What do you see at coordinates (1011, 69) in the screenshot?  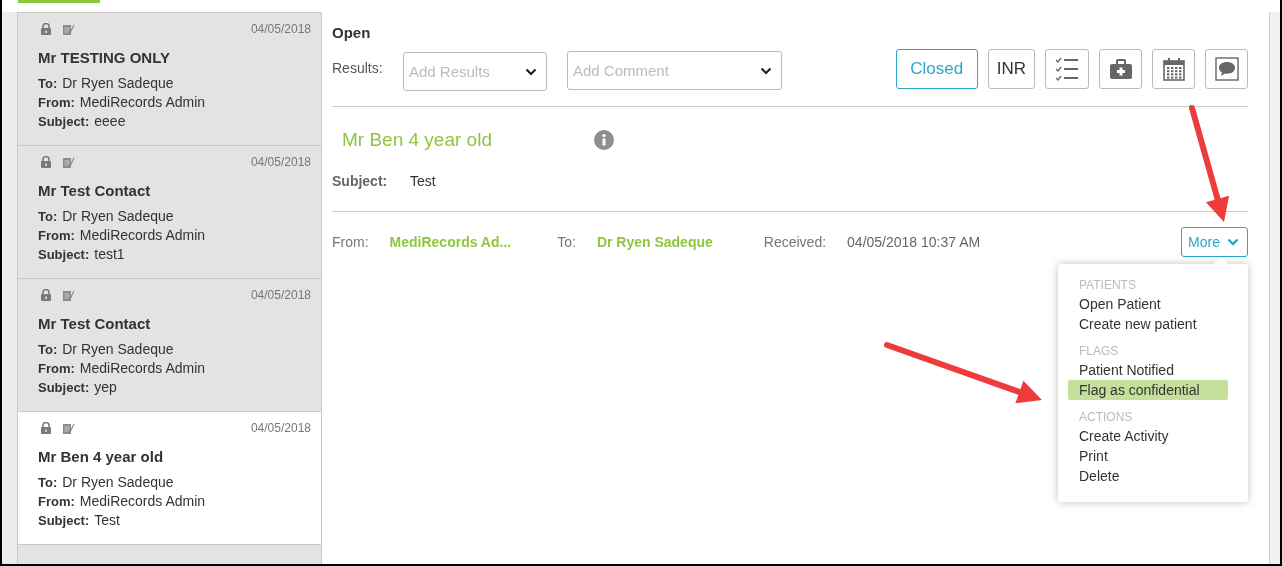 I see `toolbar-button: INR` at bounding box center [1011, 69].